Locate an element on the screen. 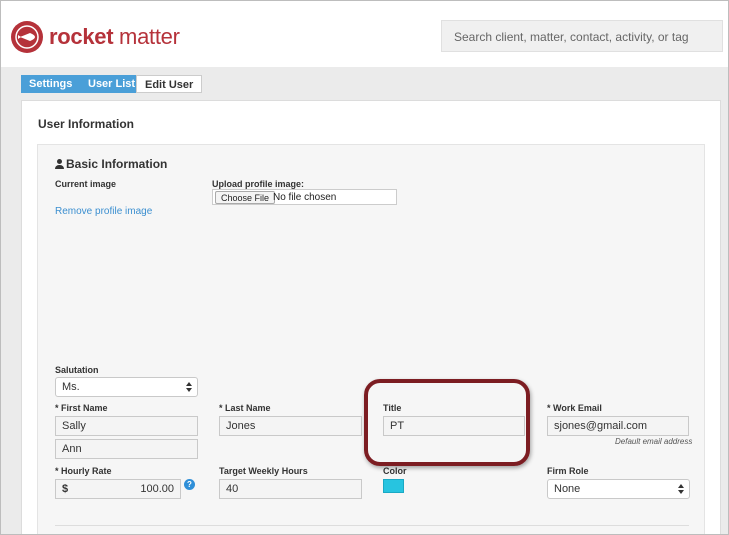  person-icon is located at coordinates (59, 164).